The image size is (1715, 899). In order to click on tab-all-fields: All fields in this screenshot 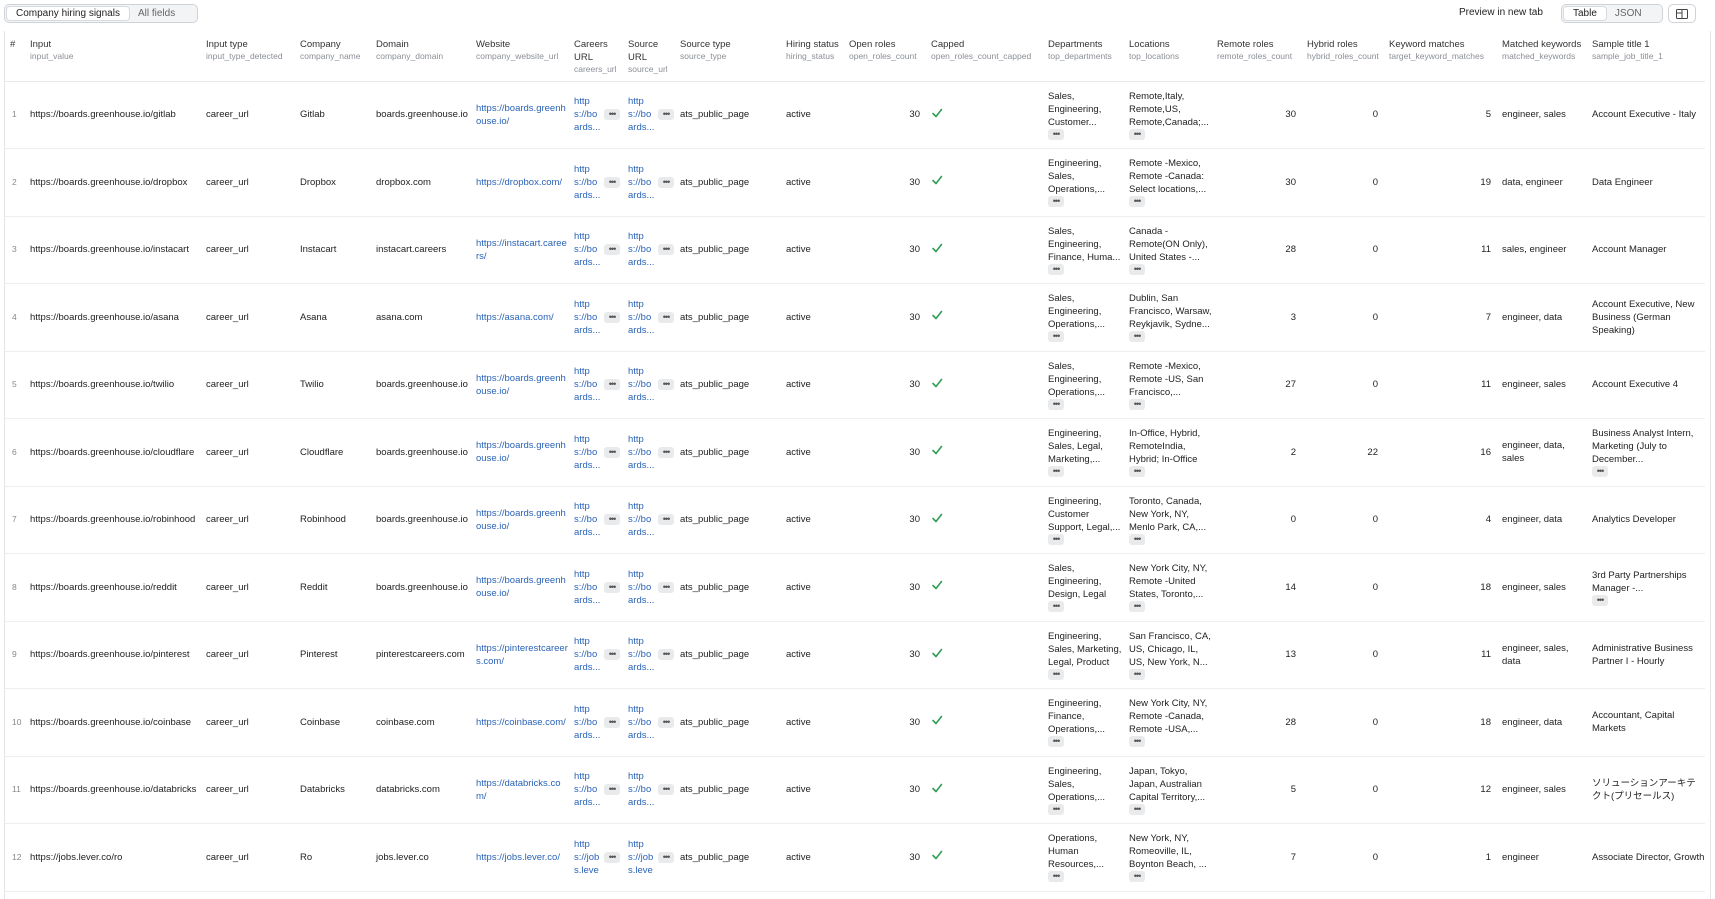, I will do `click(156, 13)`.